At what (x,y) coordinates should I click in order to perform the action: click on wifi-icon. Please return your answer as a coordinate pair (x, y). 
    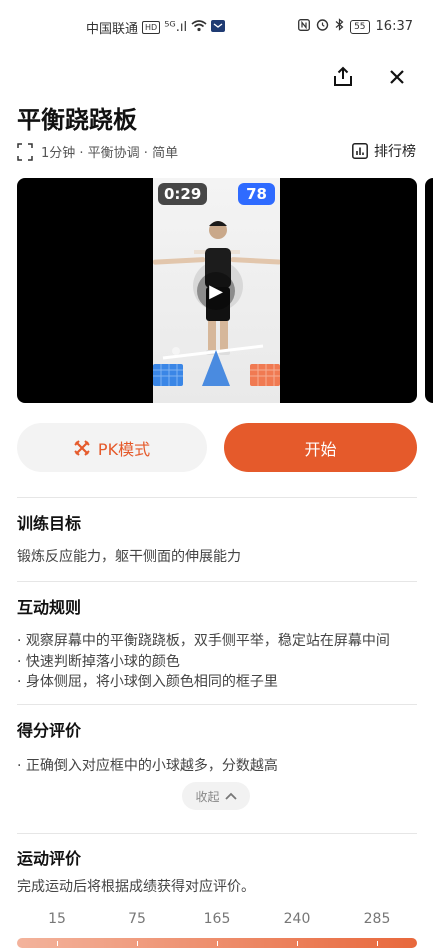
    Looking at the image, I should click on (199, 27).